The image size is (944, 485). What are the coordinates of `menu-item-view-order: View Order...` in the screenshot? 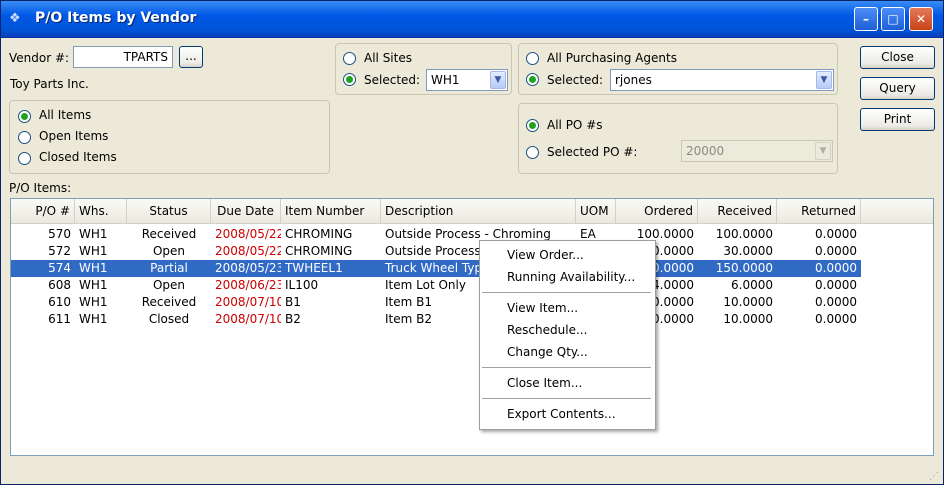 It's located at (545, 255).